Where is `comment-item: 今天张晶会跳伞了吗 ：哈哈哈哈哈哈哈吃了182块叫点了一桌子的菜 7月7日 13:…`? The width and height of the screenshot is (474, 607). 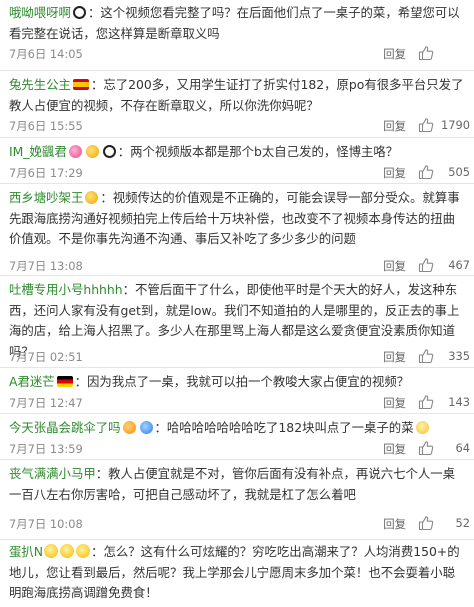 comment-item: 今天张晶会跳伞了吗 ：哈哈哈哈哈哈哈吃了182块叫点了一桌子的菜 7月7日 13:… is located at coordinates (237, 437).